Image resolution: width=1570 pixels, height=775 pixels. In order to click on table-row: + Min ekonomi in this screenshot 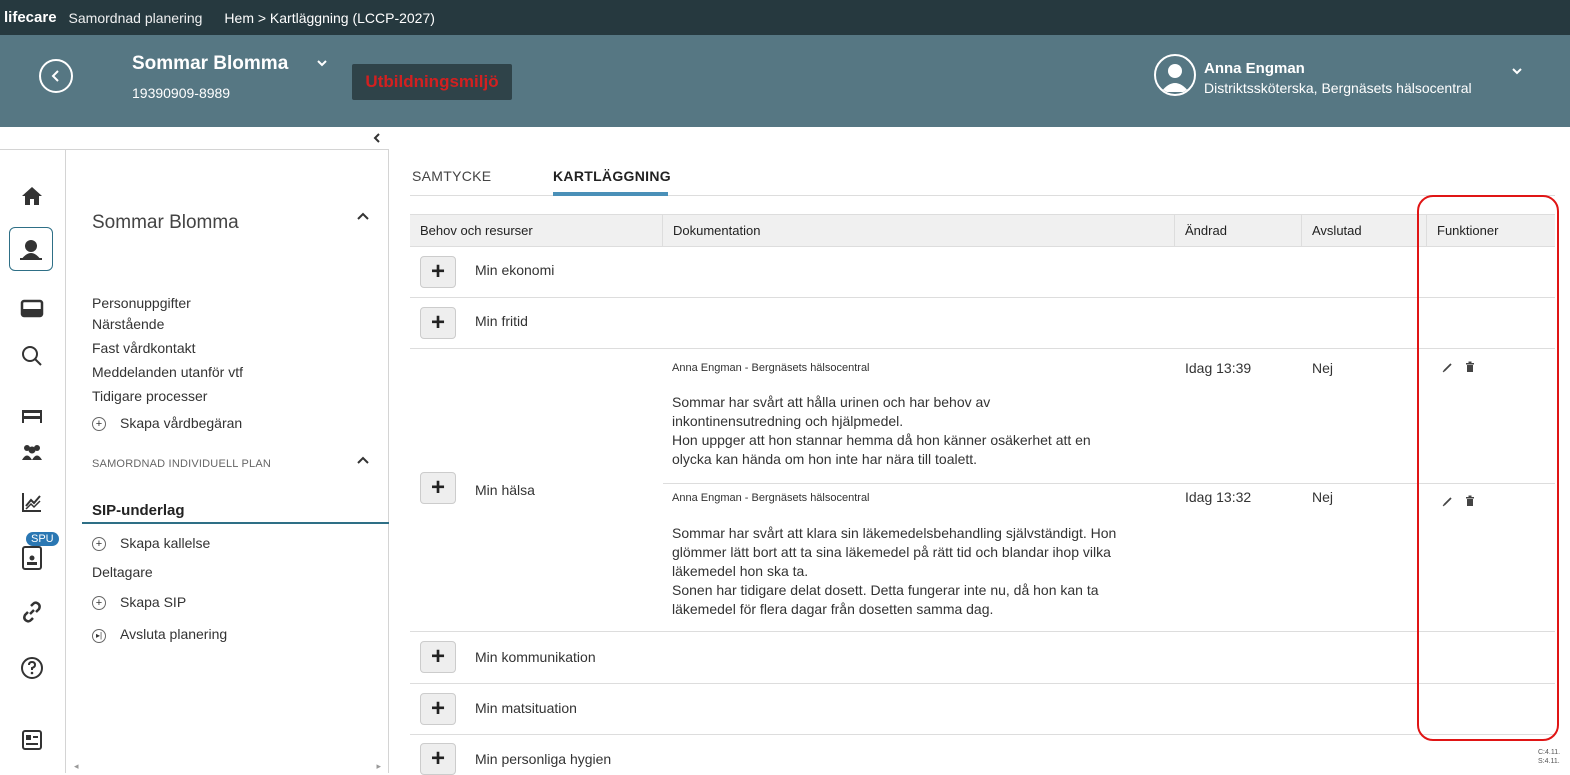, I will do `click(982, 272)`.